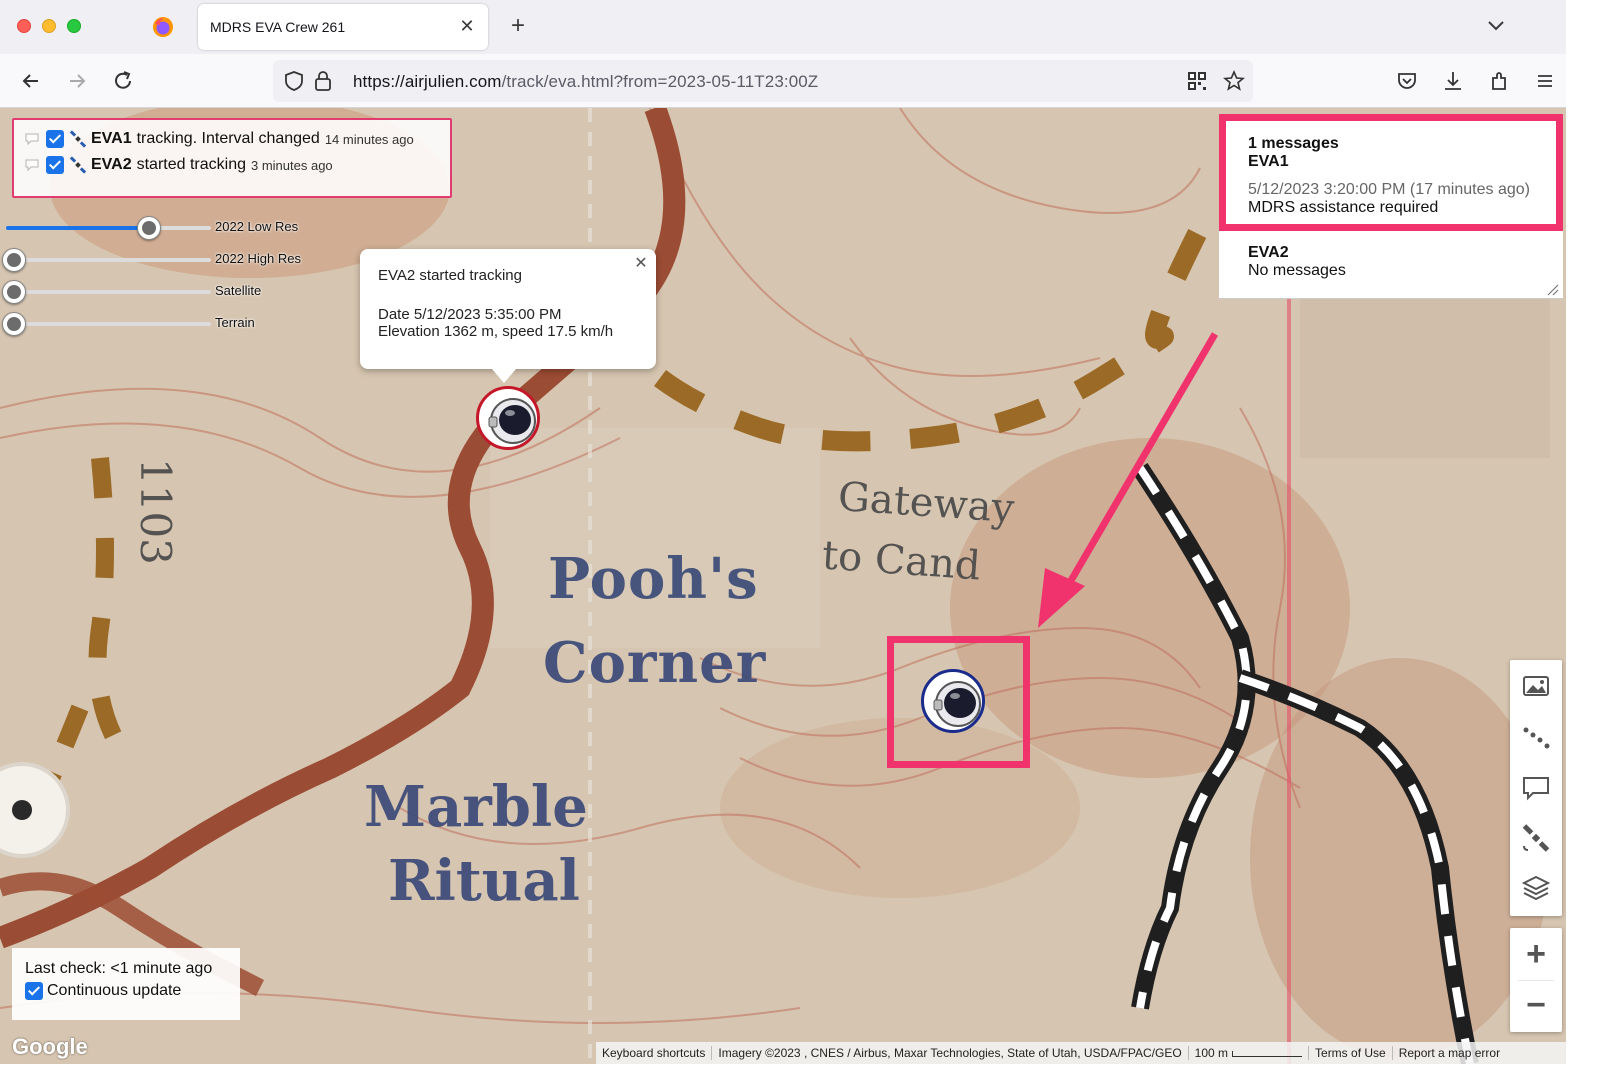  Describe the element at coordinates (518, 27) in the screenshot. I see `new-tab-button: +` at that location.